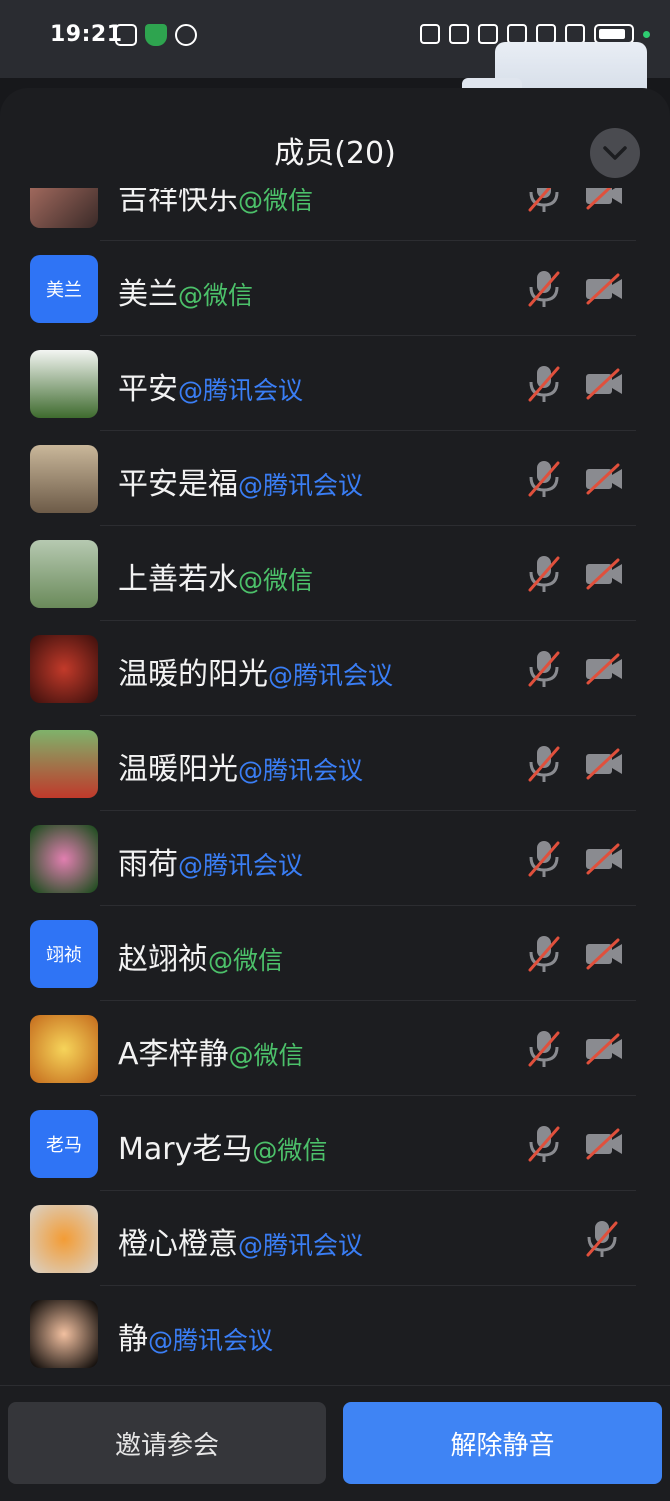 The image size is (670, 1501). What do you see at coordinates (163, 959) in the screenshot?
I see `member-display-name: 赵翊祯` at bounding box center [163, 959].